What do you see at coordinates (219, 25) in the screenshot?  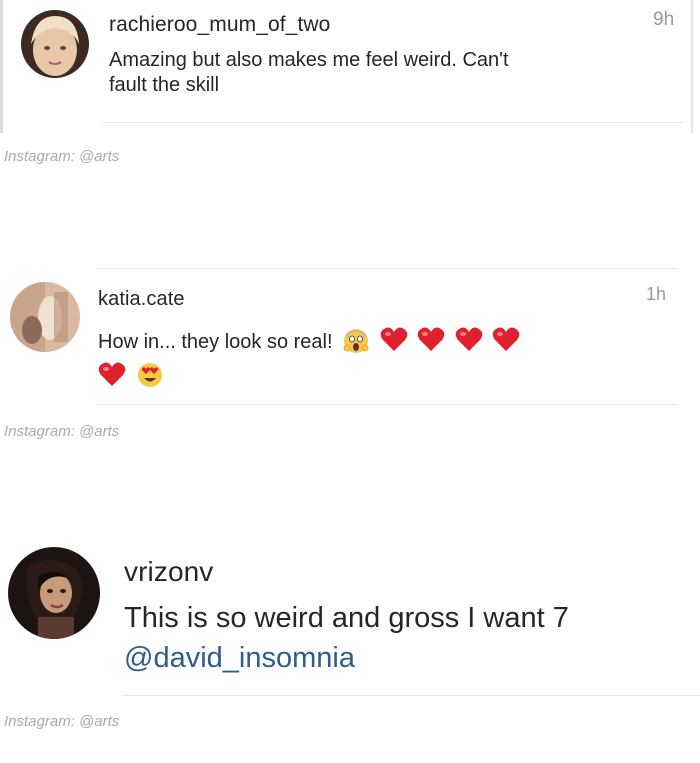 I see `comment-username: rachieroo_mum_of_two` at bounding box center [219, 25].